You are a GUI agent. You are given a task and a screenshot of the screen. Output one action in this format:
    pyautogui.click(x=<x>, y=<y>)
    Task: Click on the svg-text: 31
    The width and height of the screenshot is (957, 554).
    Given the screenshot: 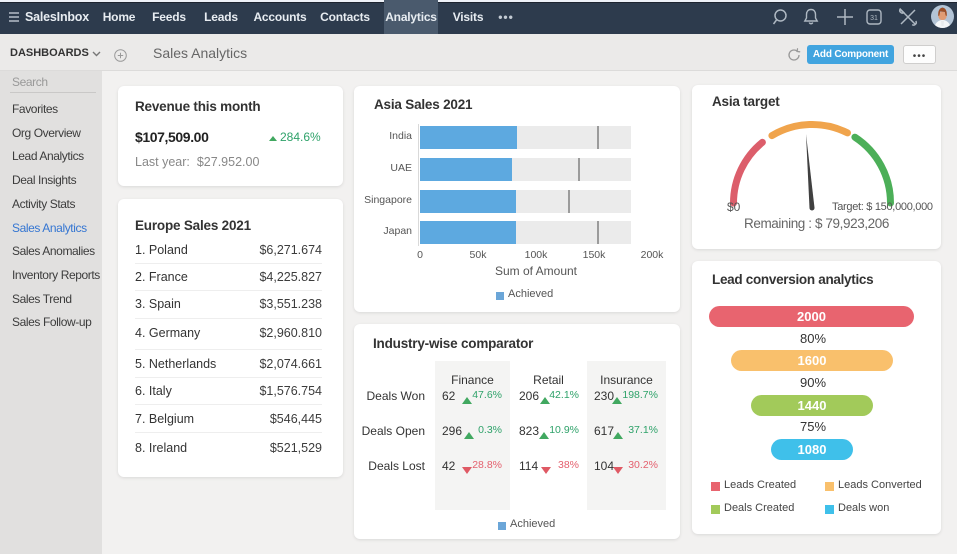 What is the action you would take?
    pyautogui.click(x=874, y=18)
    